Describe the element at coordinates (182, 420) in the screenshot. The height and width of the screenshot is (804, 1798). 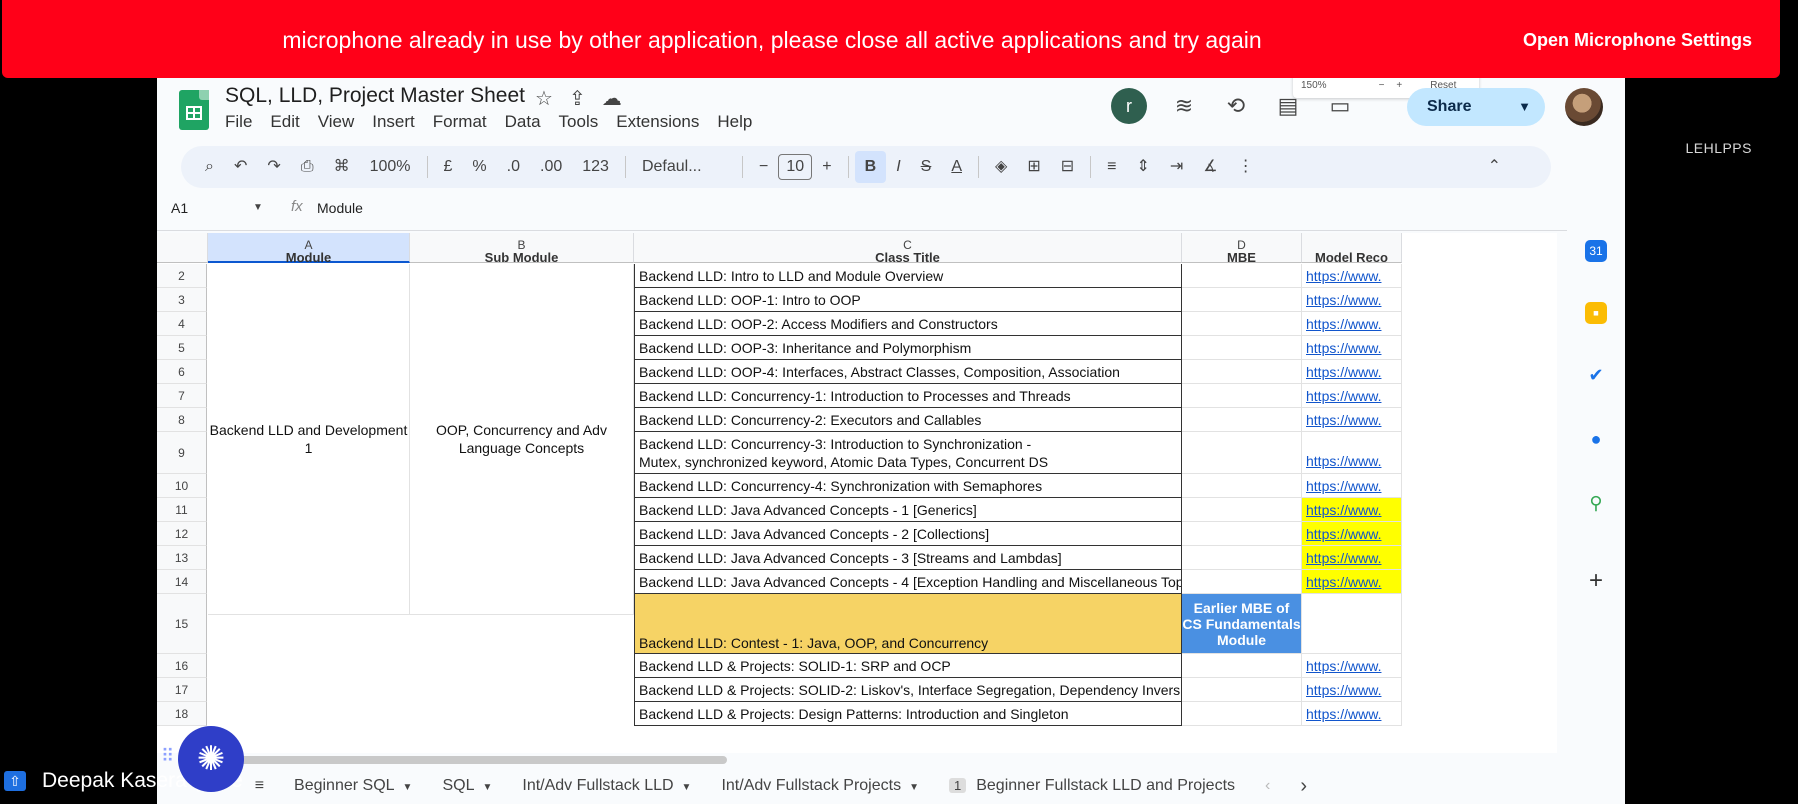
I see `row-header: 8` at that location.